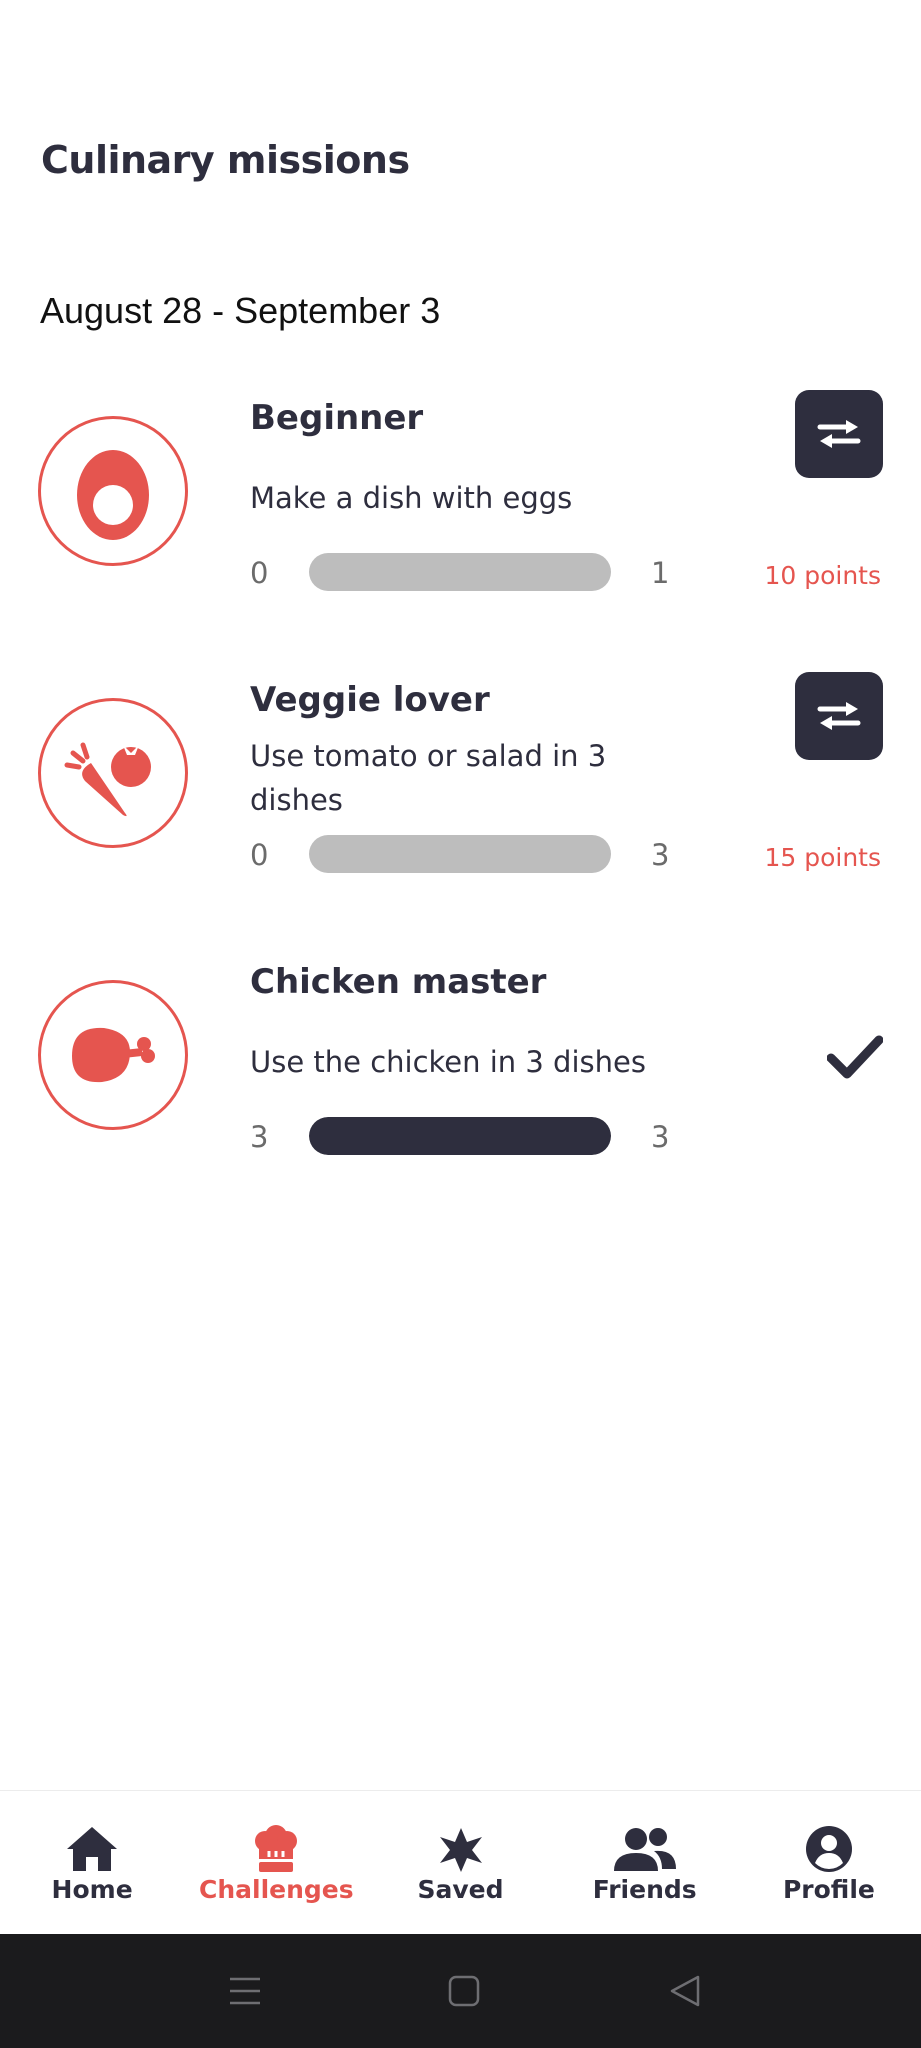  I want to click on mission-title: Veggie lover, so click(370, 700).